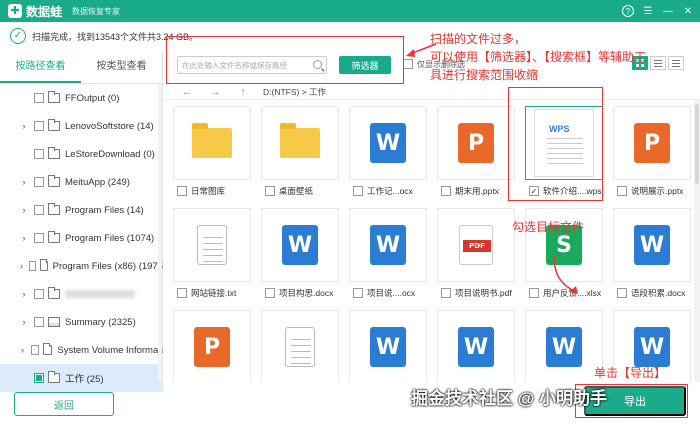 The height and width of the screenshot is (425, 700). Describe the element at coordinates (408, 64) in the screenshot. I see `deleted-only-checkbox` at that location.